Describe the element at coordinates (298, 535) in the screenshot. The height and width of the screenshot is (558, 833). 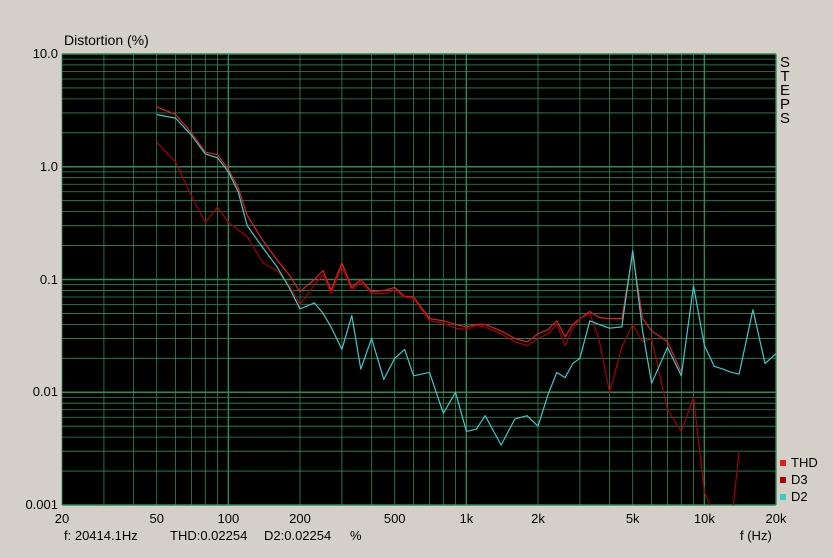
I see `status-d2: D2:0.02254` at that location.